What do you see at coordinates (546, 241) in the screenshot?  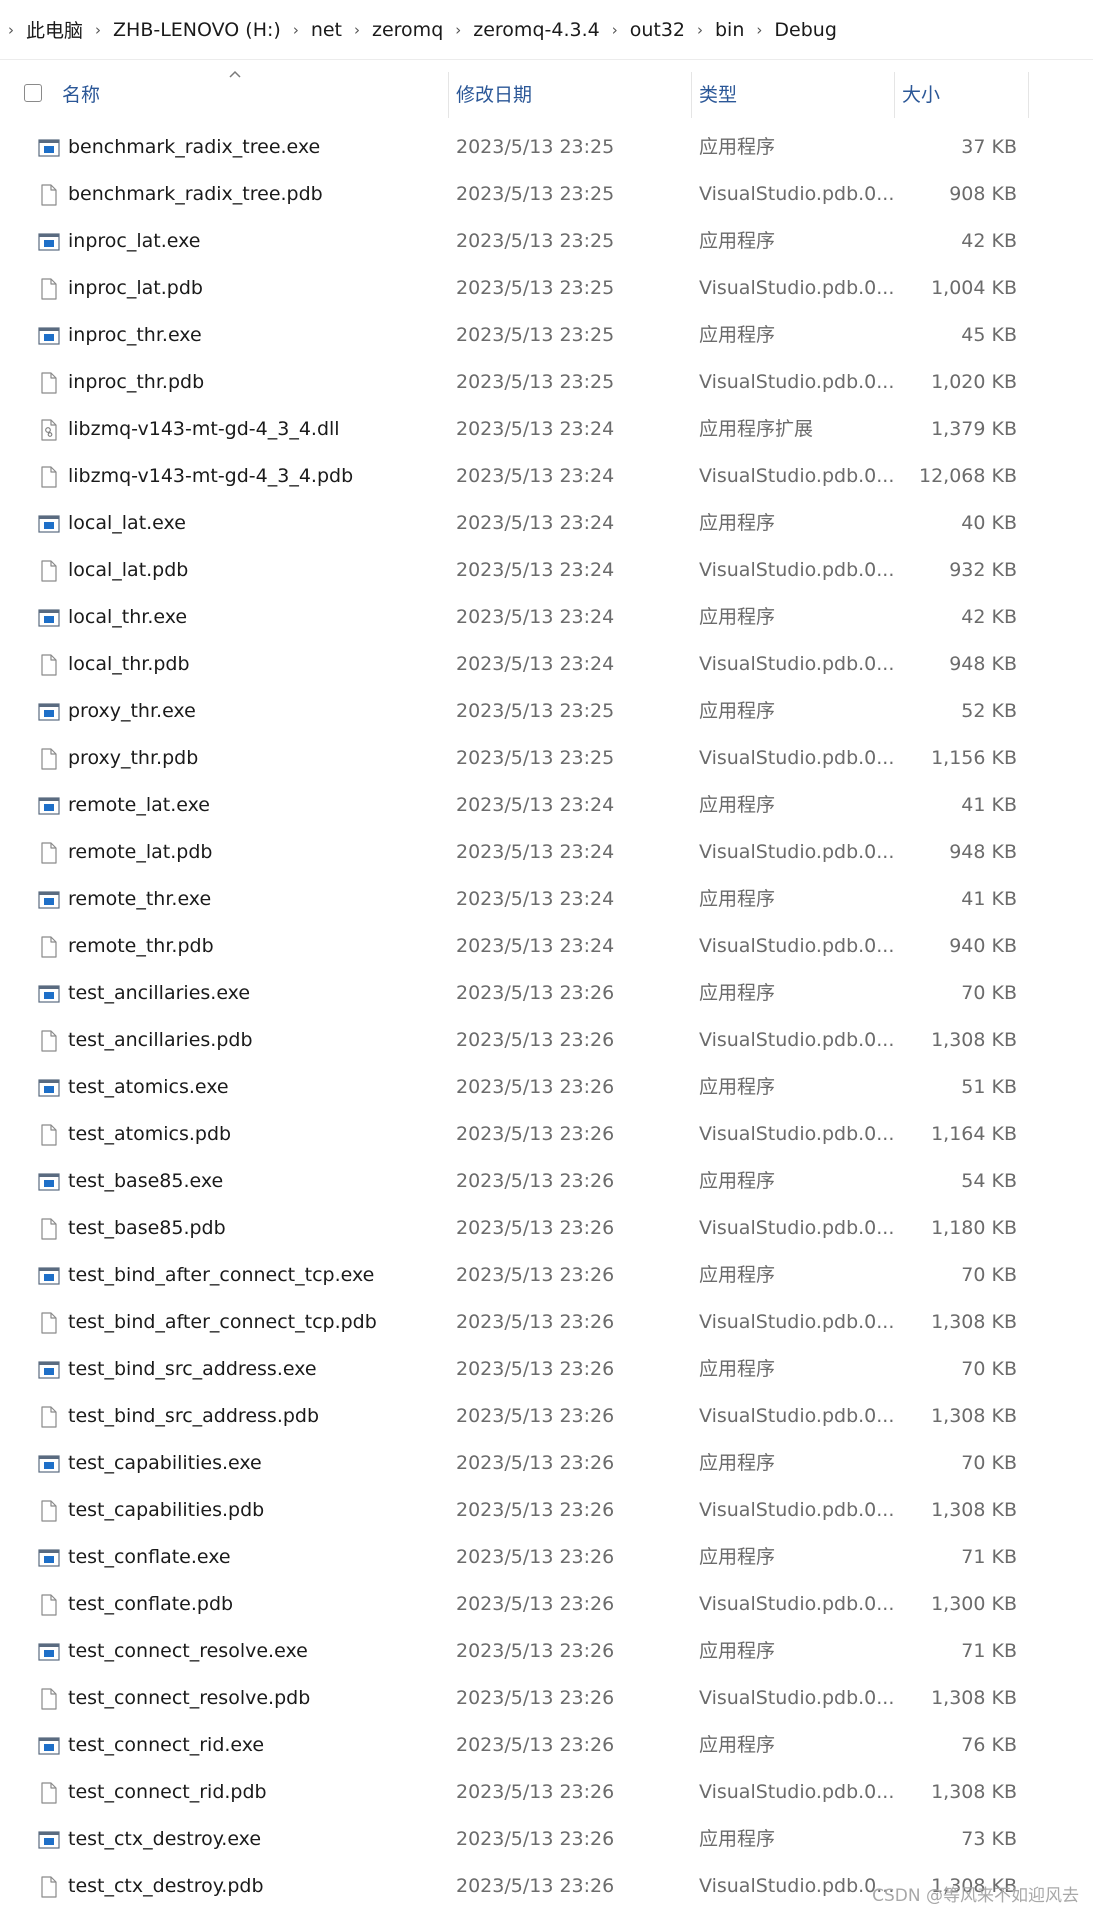 I see `file-row: inproc_lat.exe 2023/5/13 23:25 应用程序 42 KB` at bounding box center [546, 241].